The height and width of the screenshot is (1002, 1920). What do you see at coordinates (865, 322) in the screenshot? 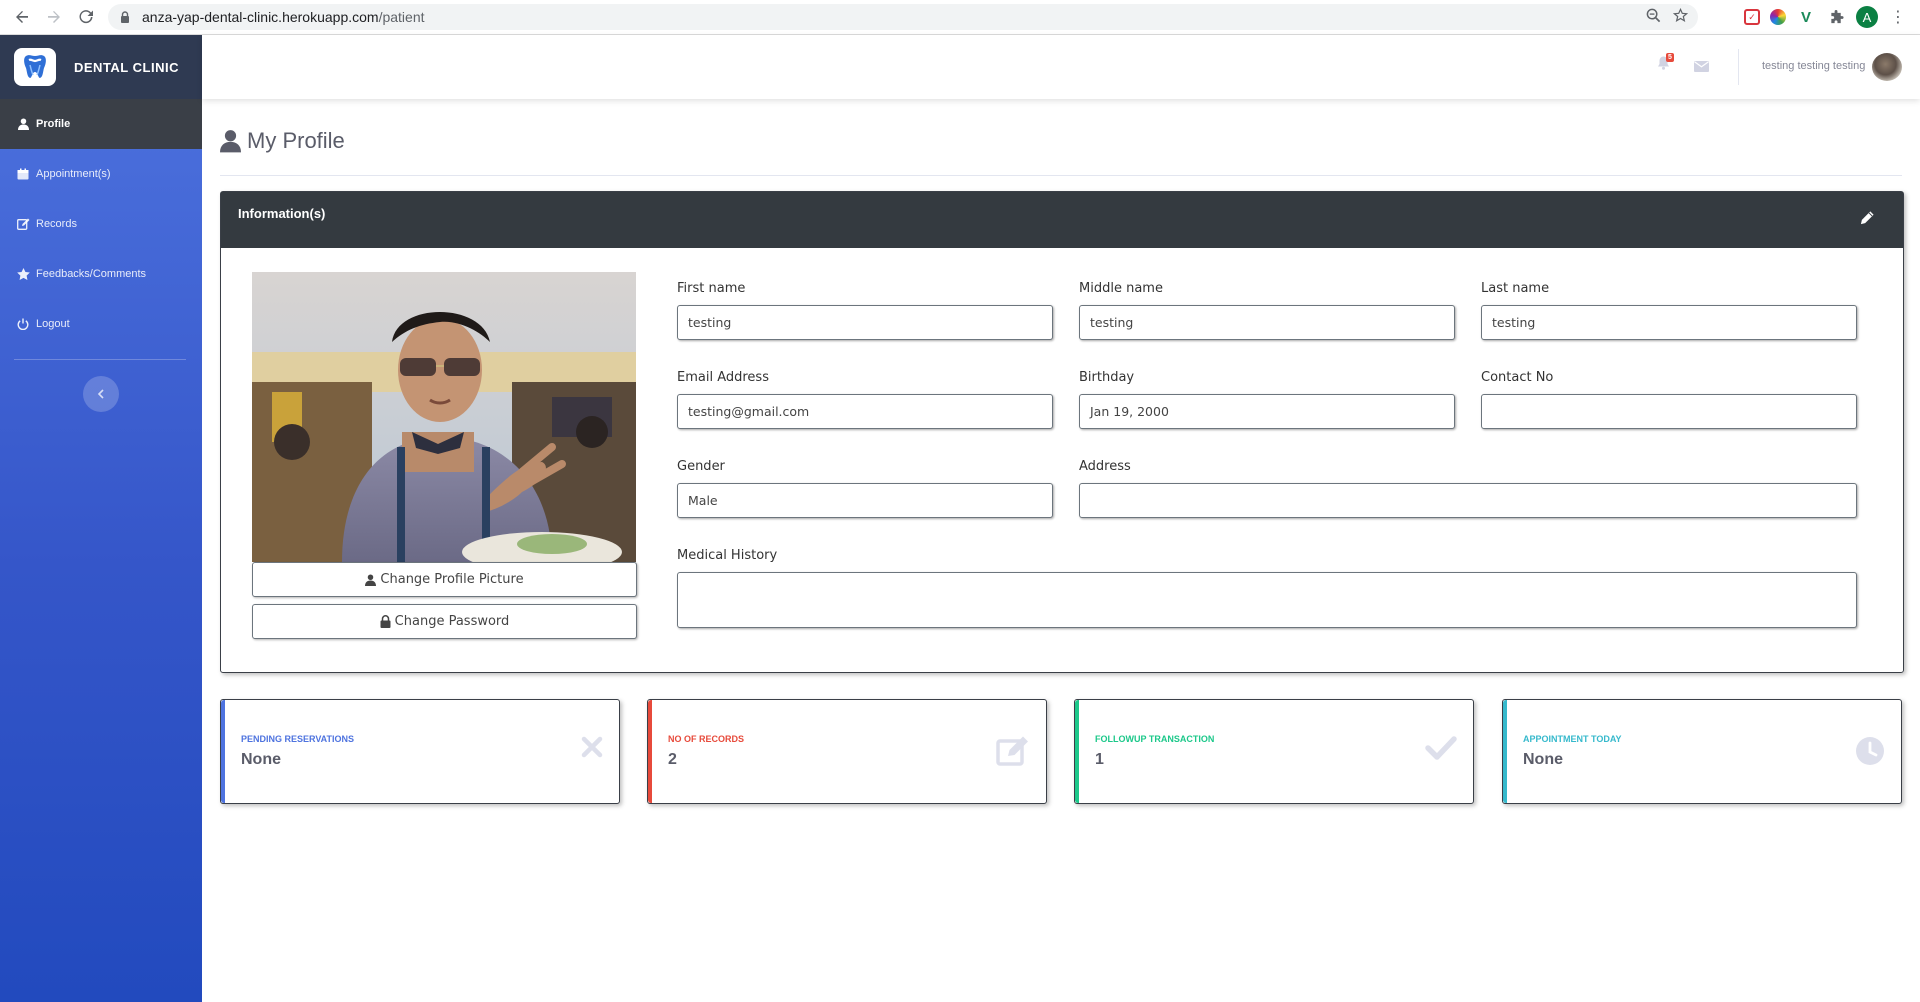
I see `first-name-field: testing` at bounding box center [865, 322].